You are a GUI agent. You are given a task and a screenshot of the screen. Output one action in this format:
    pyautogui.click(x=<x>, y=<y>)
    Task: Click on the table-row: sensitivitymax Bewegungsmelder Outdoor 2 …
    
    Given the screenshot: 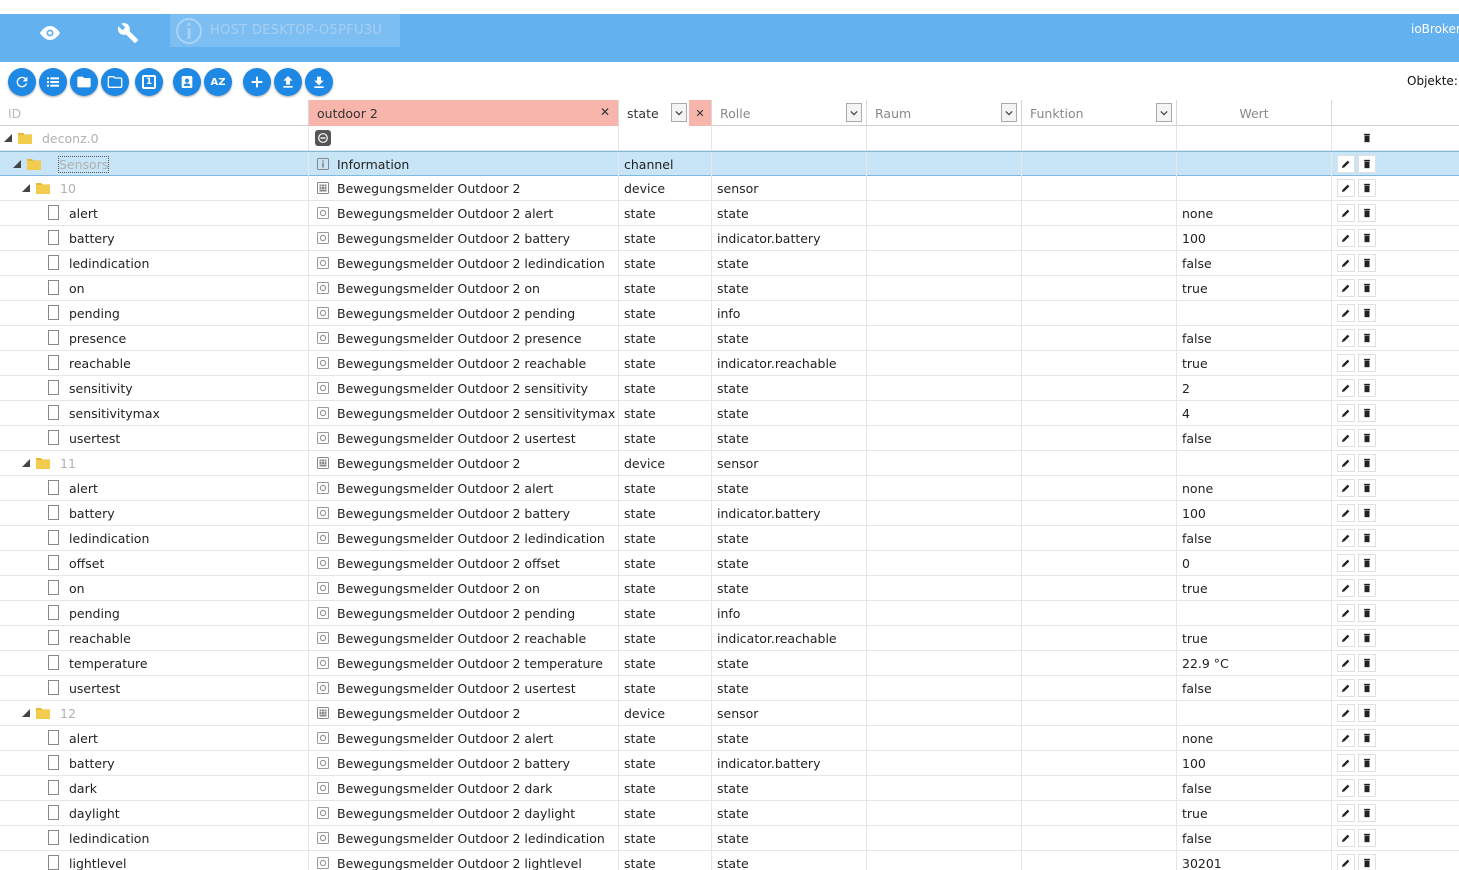 What is the action you would take?
    pyautogui.click(x=729, y=413)
    